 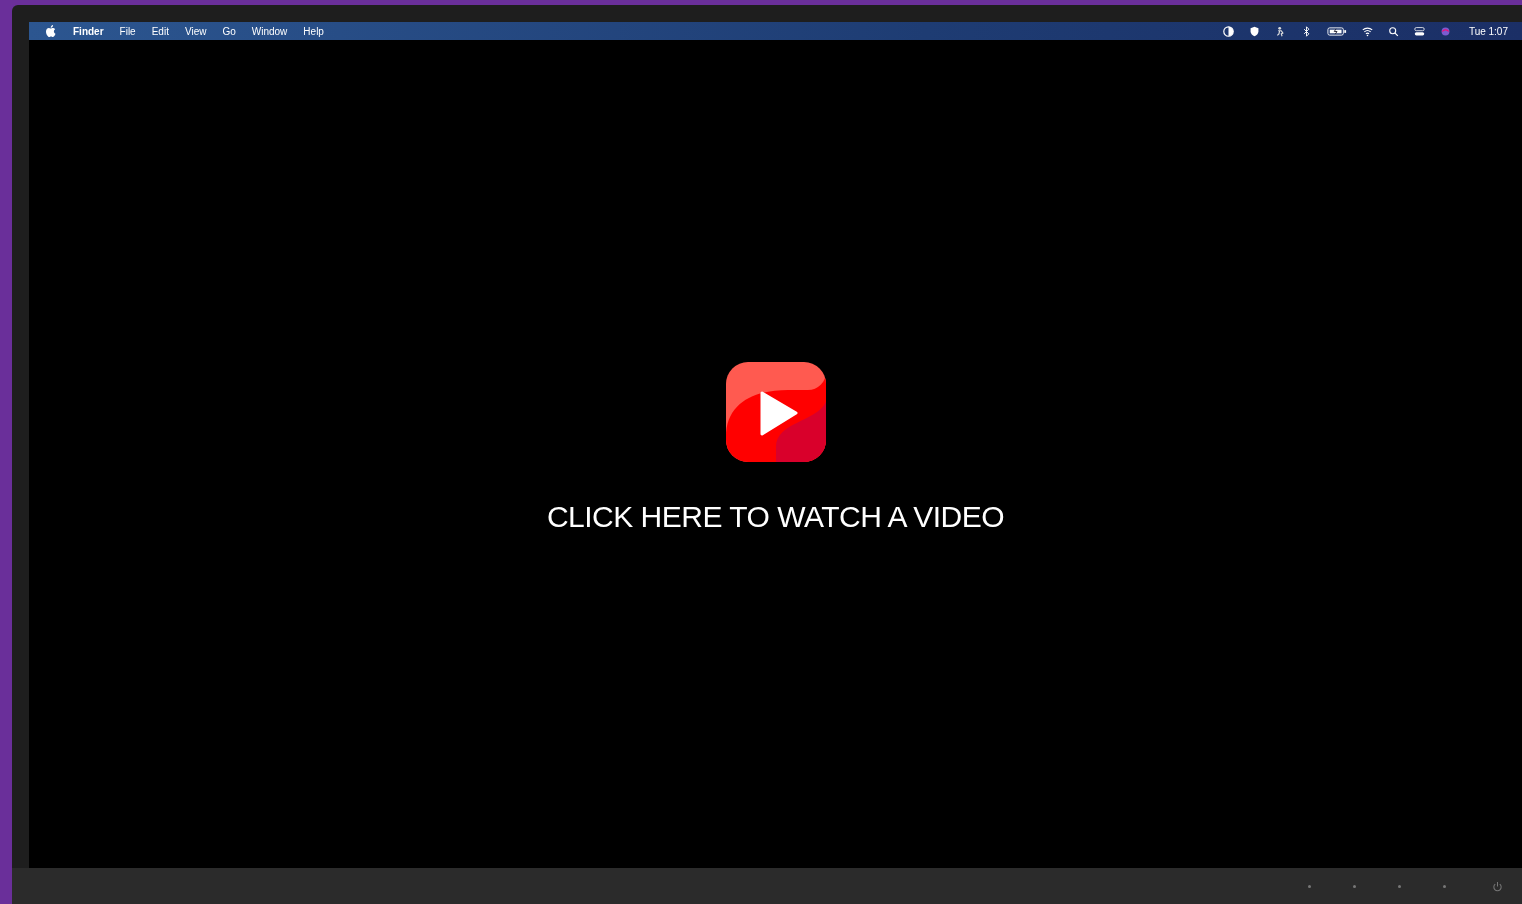 What do you see at coordinates (269, 31) in the screenshot?
I see `menu-item: Window` at bounding box center [269, 31].